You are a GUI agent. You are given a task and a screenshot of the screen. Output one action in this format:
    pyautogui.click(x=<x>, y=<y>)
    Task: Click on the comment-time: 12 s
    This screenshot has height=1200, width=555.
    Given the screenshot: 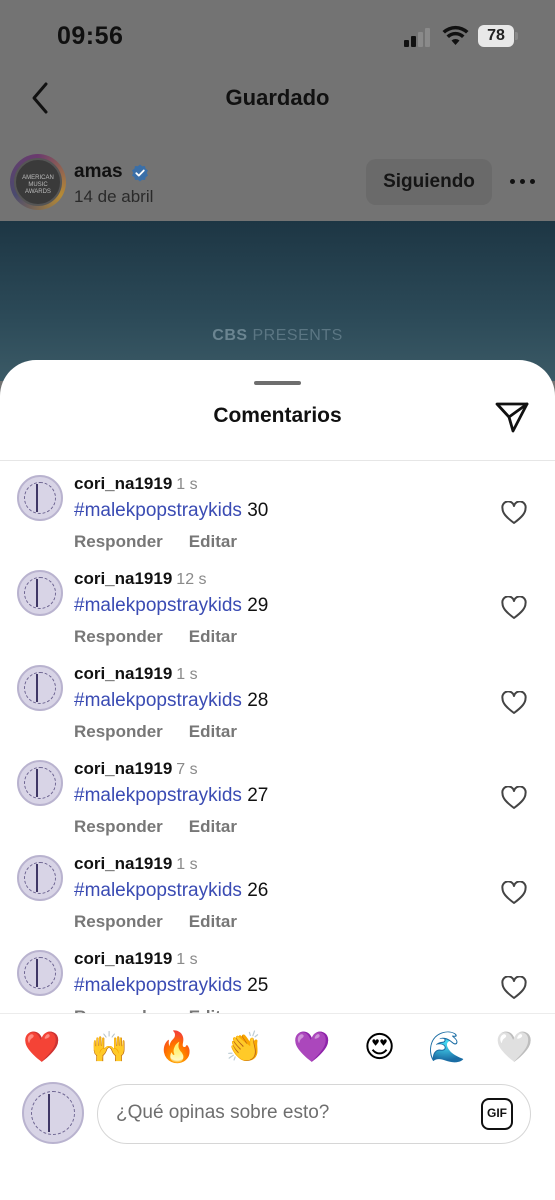 What is the action you would take?
    pyautogui.click(x=191, y=579)
    